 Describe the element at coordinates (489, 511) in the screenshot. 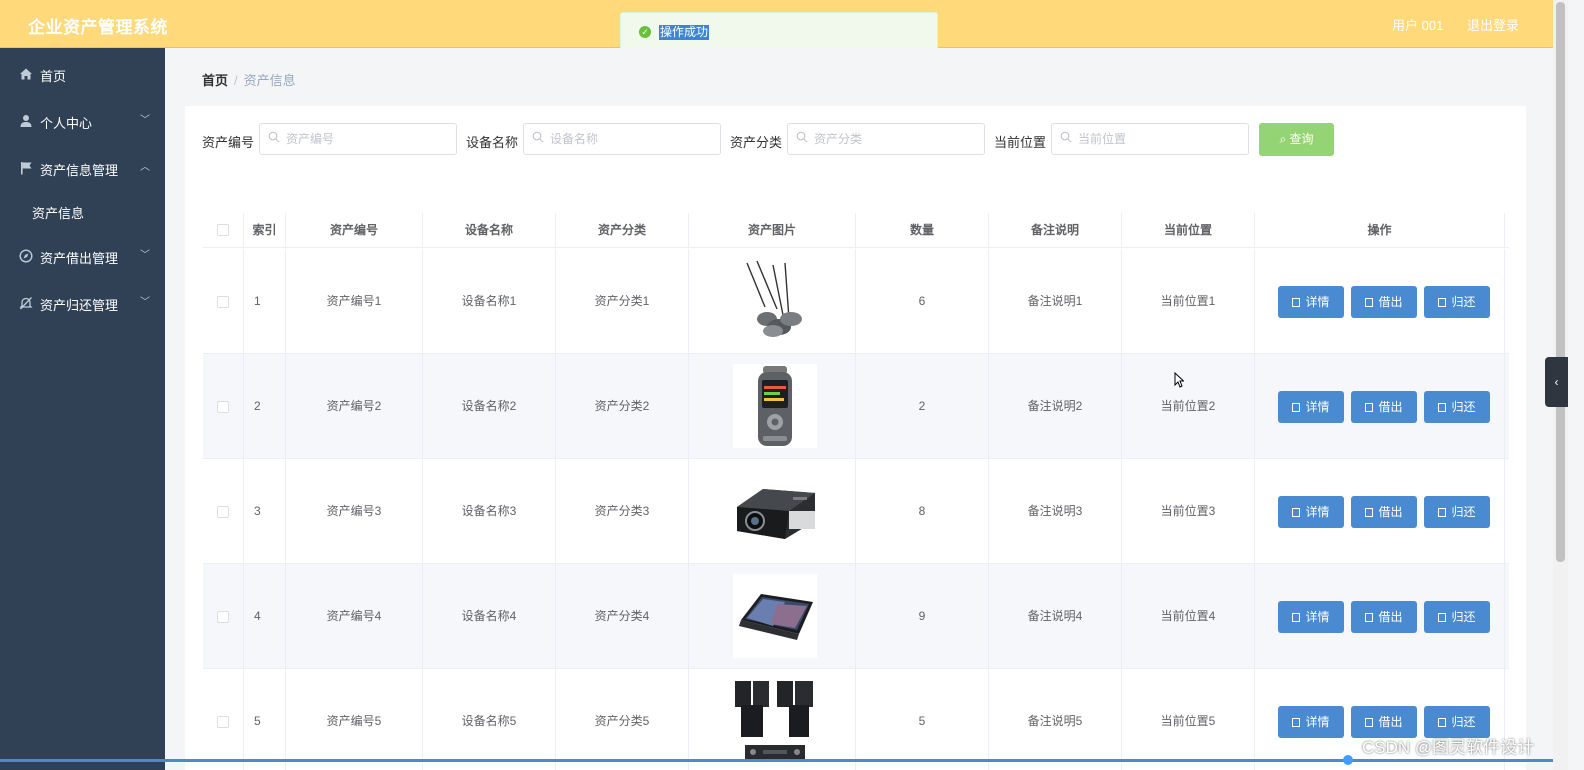

I see `cell-device-name: 设备名称3` at that location.